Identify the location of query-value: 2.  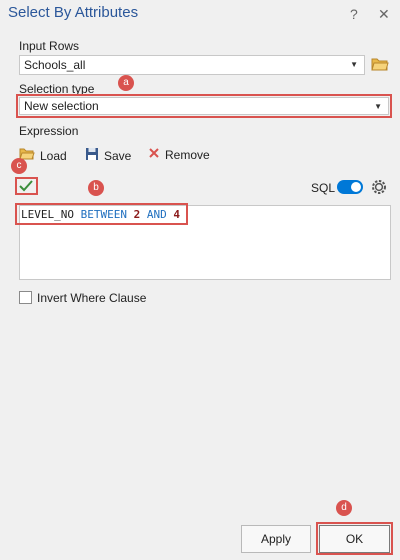
(137, 214).